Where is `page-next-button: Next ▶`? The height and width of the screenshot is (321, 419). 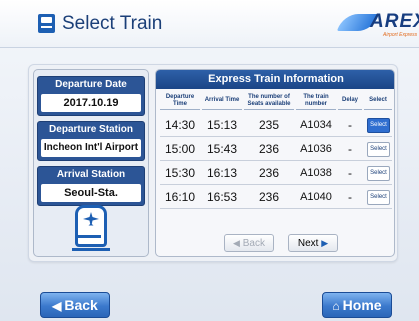
page-next-button: Next ▶ is located at coordinates (313, 243).